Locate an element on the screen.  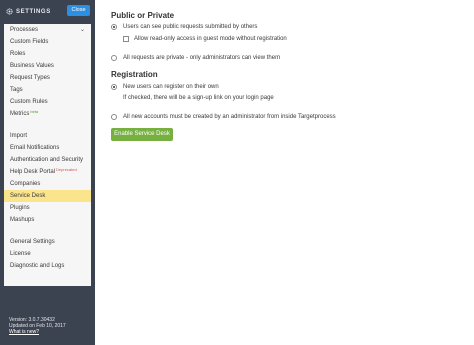
settings-title-text: SETTINGS is located at coordinates (33, 11).